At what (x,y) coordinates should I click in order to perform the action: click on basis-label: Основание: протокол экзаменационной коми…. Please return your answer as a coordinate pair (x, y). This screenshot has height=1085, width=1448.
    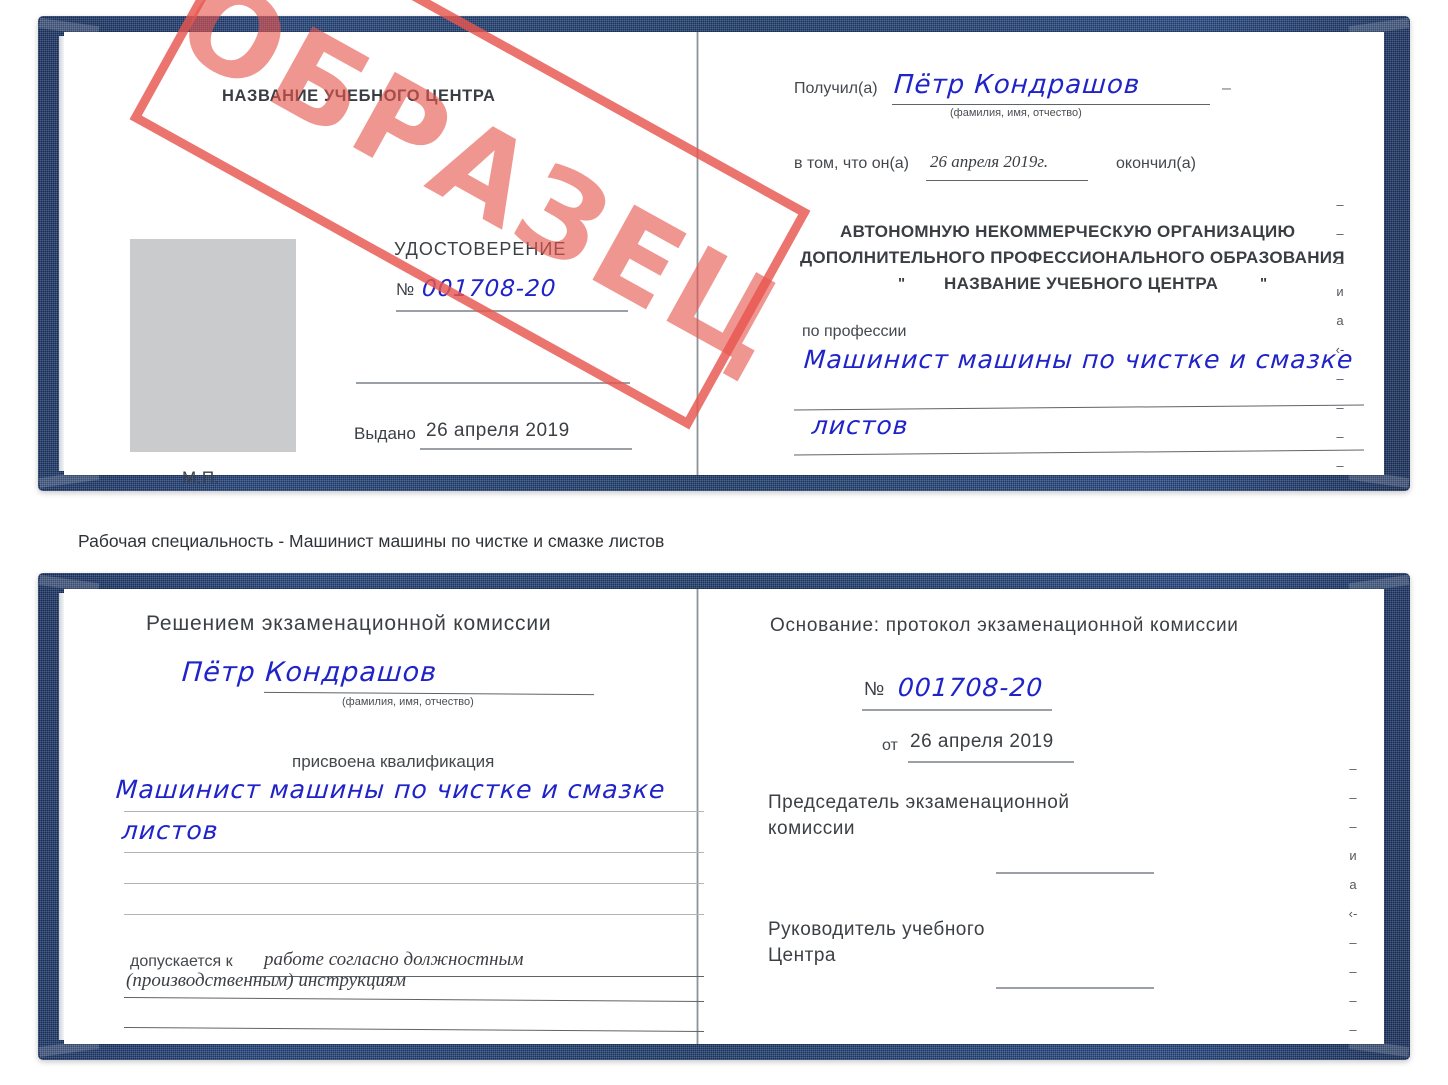
    Looking at the image, I should click on (1004, 625).